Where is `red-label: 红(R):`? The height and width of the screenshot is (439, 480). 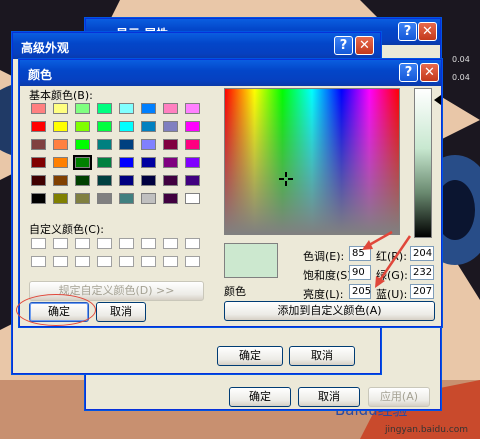
red-label: 红(R): is located at coordinates (391, 256).